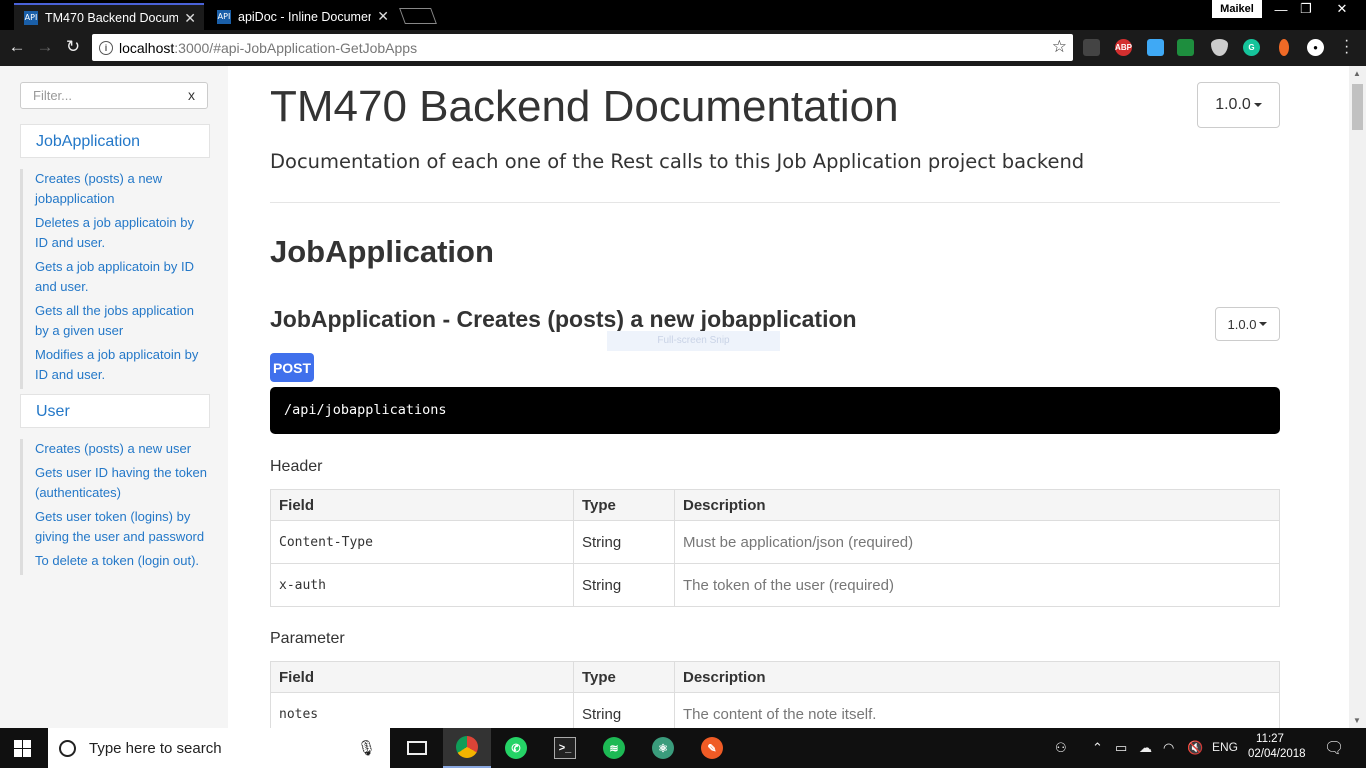  Describe the element at coordinates (307, 638) in the screenshot. I see `parameter-section-title: Parameter` at that location.